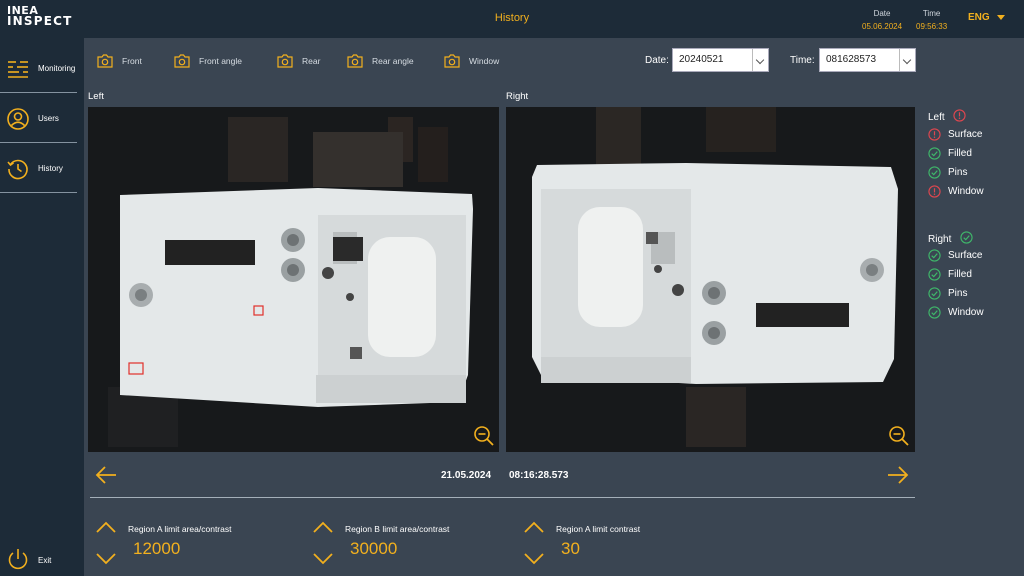  I want to click on left-check-filled: Filled, so click(950, 153).